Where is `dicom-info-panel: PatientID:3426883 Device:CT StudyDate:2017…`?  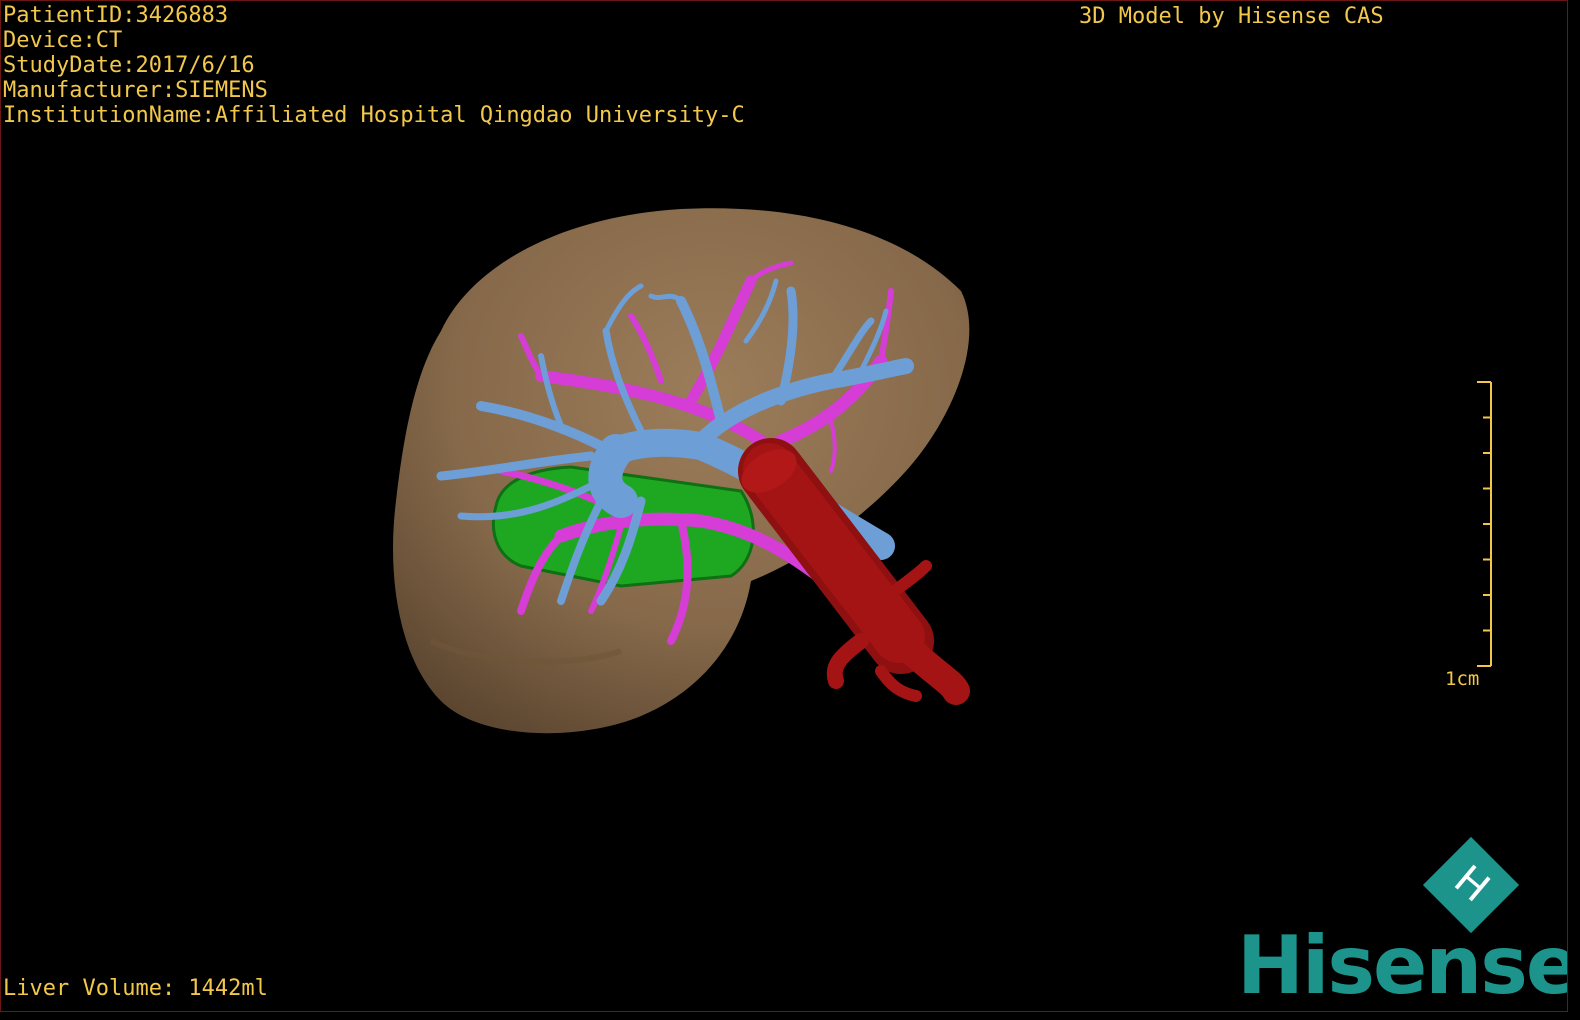 dicom-info-panel: PatientID:3426883 Device:CT StudyDate:2017… is located at coordinates (374, 65).